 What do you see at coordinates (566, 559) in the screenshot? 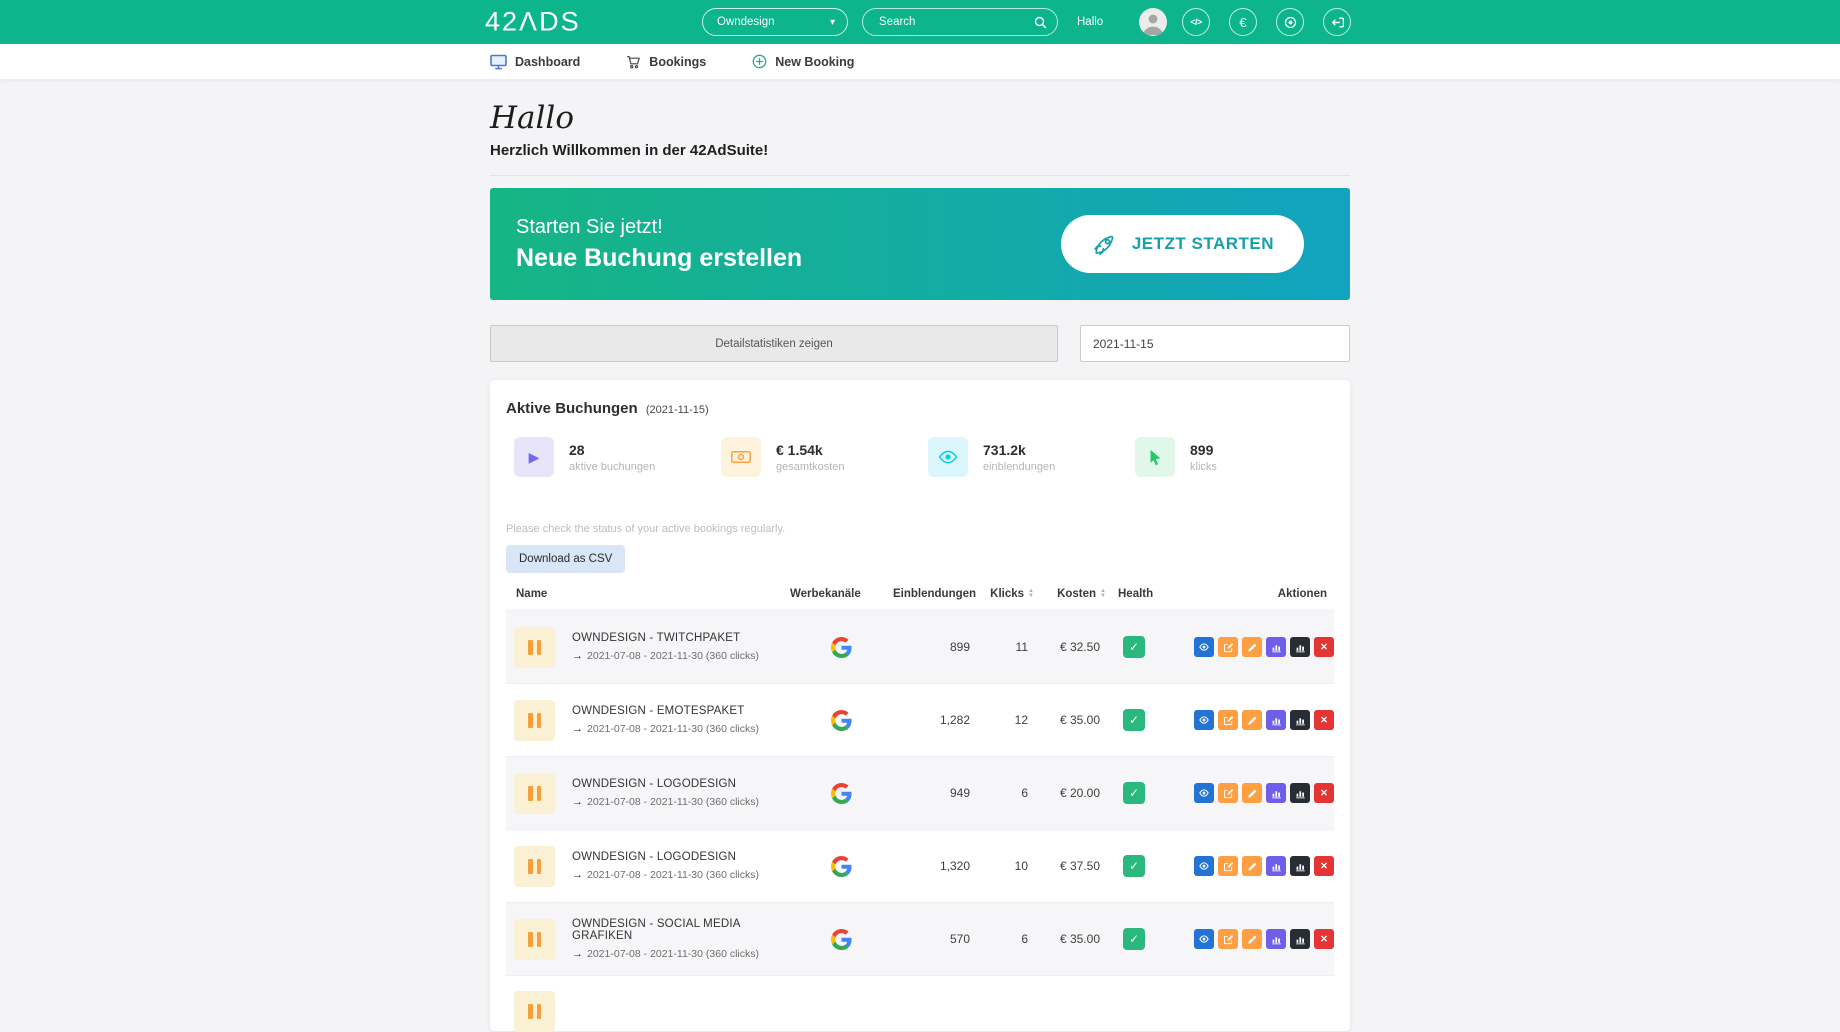
I see `download-csv-button: Download as CSV` at bounding box center [566, 559].